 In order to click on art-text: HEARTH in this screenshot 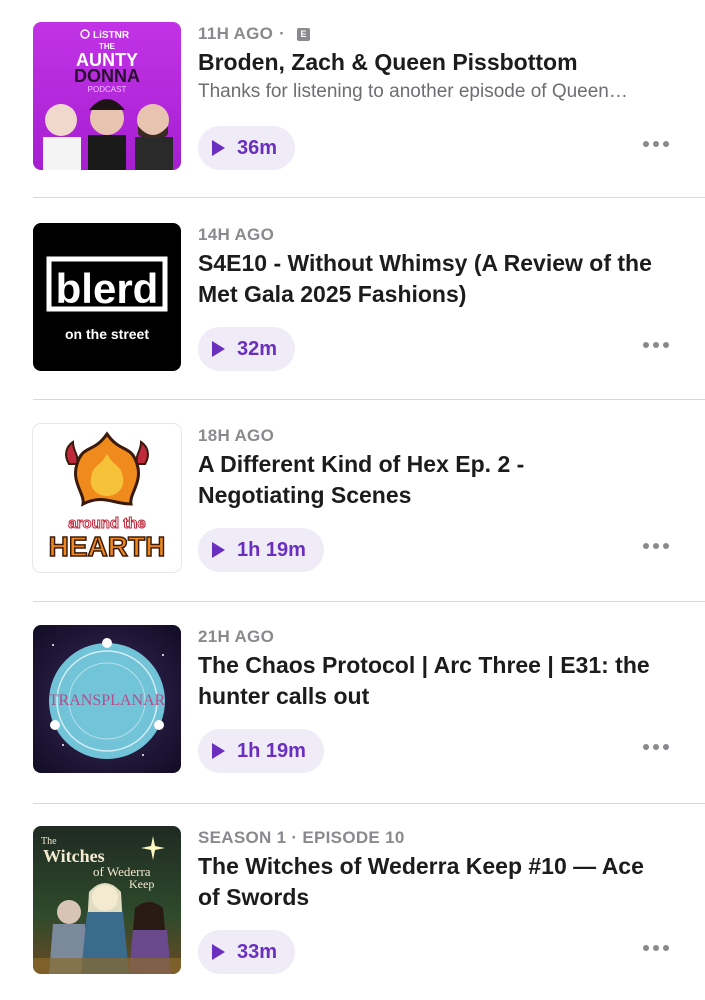, I will do `click(107, 546)`.